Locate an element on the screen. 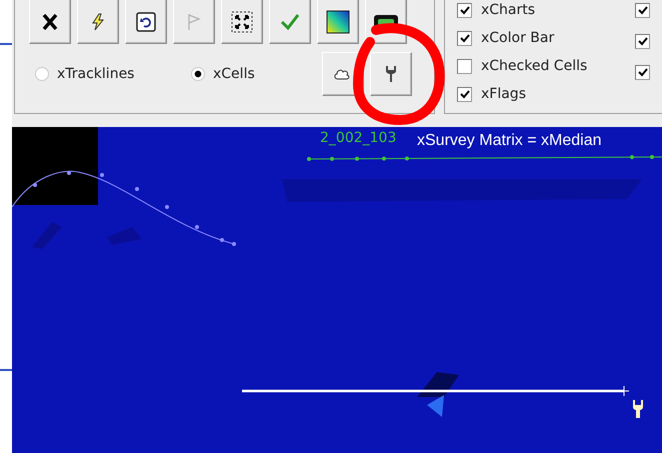 The width and height of the screenshot is (662, 453). checkbox-label: xFlags is located at coordinates (503, 94).